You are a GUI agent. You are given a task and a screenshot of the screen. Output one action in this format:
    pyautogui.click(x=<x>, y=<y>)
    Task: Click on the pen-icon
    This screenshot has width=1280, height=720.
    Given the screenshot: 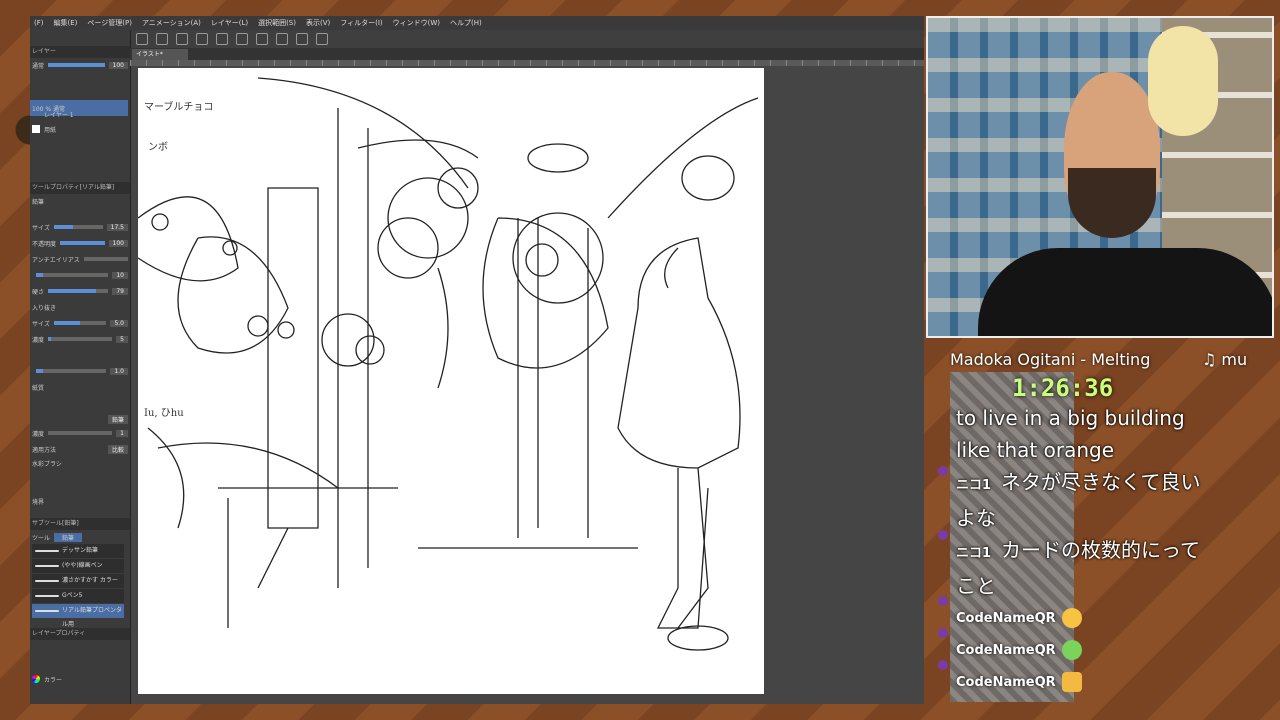 What is the action you would take?
    pyautogui.click(x=322, y=39)
    